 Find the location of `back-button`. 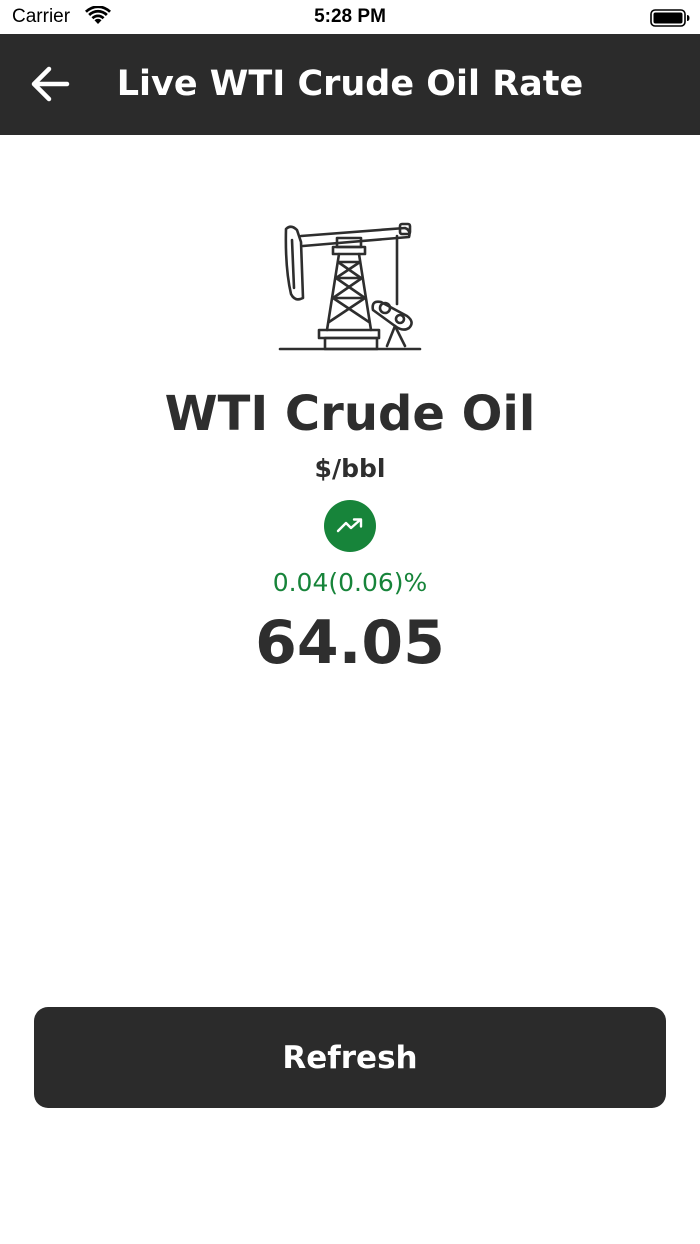

back-button is located at coordinates (50, 84).